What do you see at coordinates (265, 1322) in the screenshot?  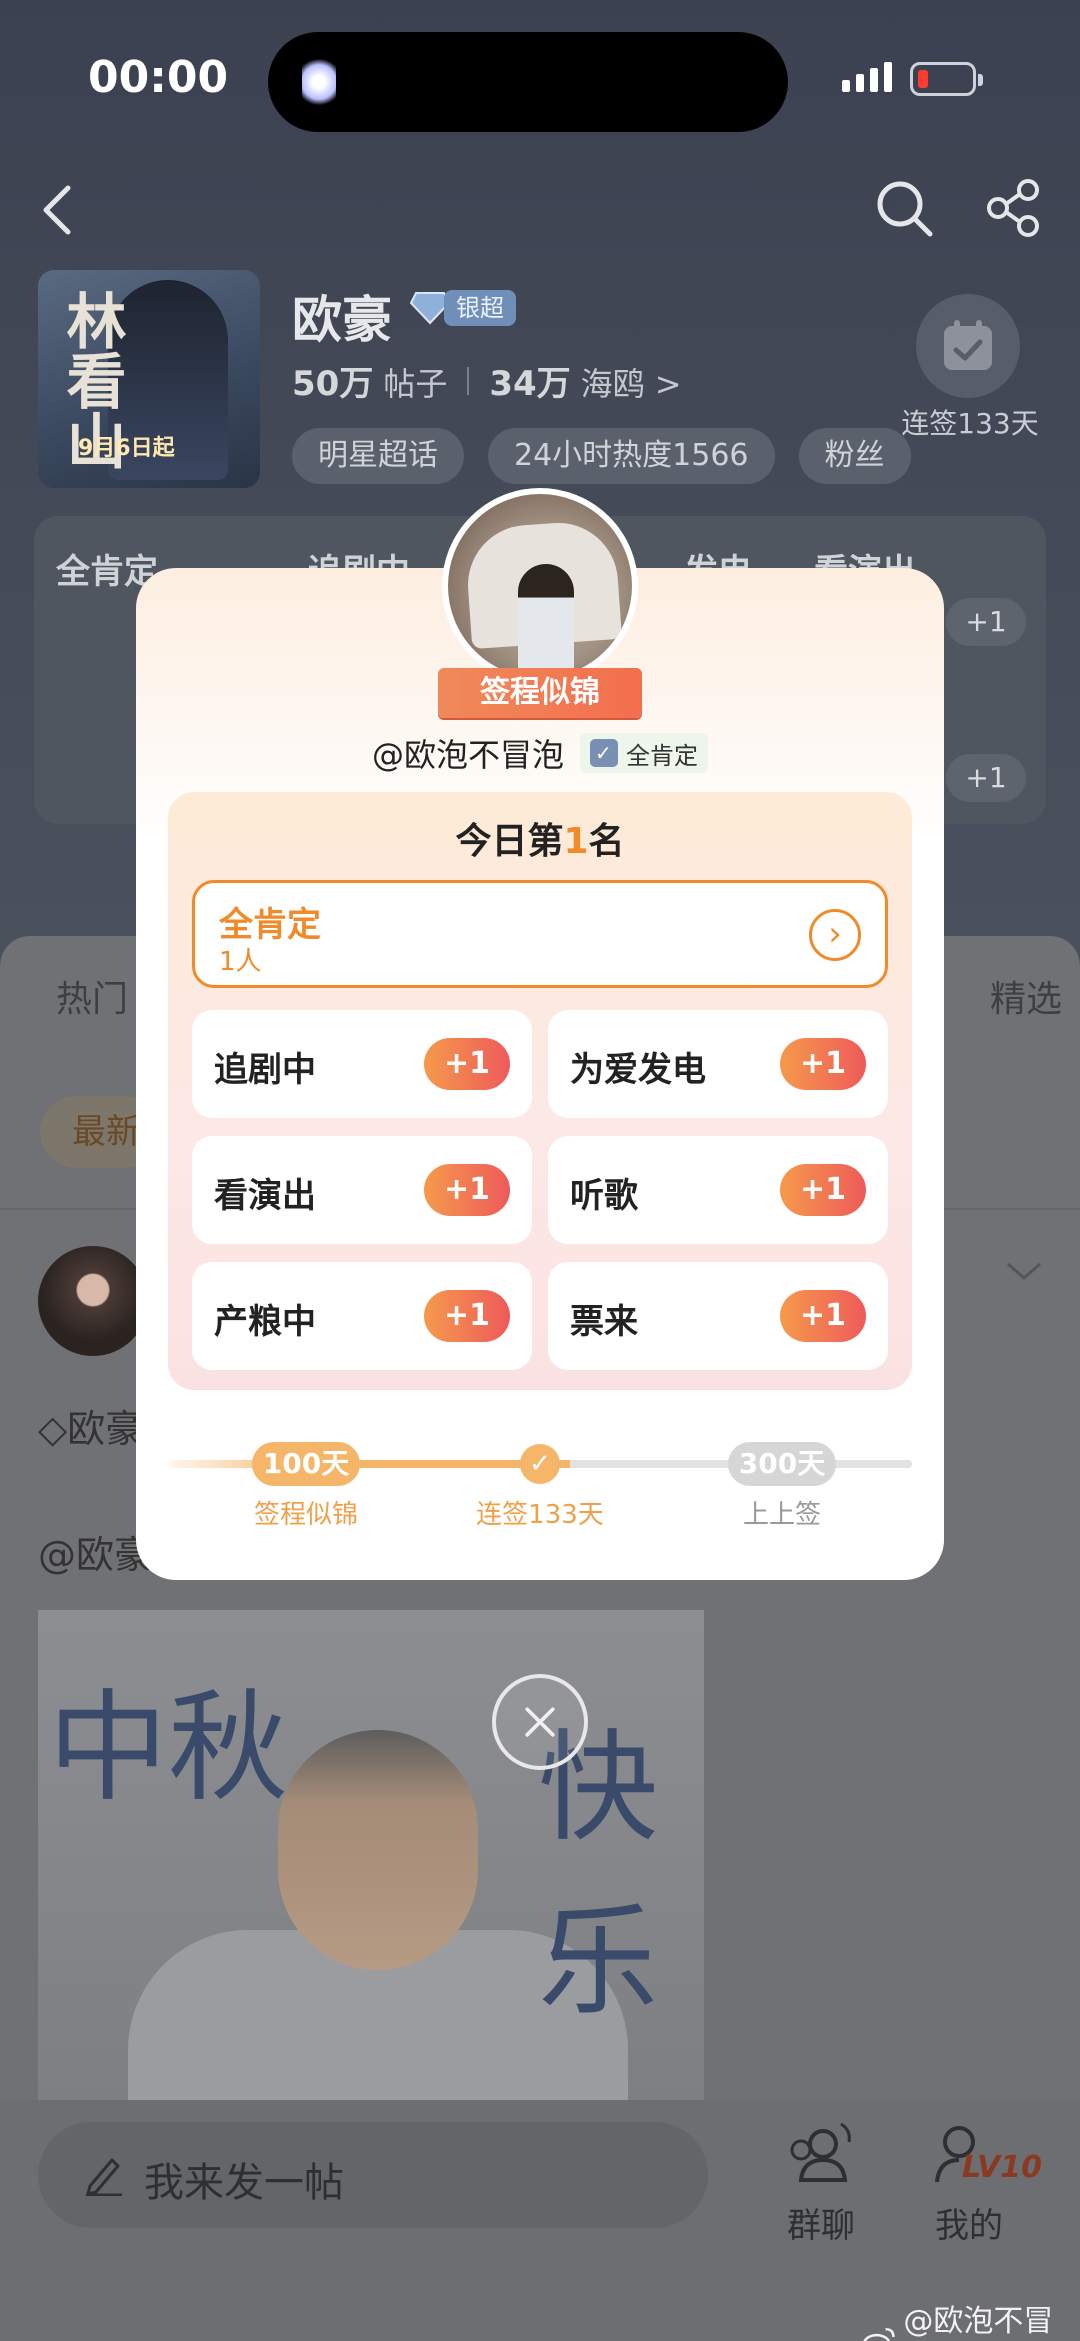 I see `option-name: 产粮中` at bounding box center [265, 1322].